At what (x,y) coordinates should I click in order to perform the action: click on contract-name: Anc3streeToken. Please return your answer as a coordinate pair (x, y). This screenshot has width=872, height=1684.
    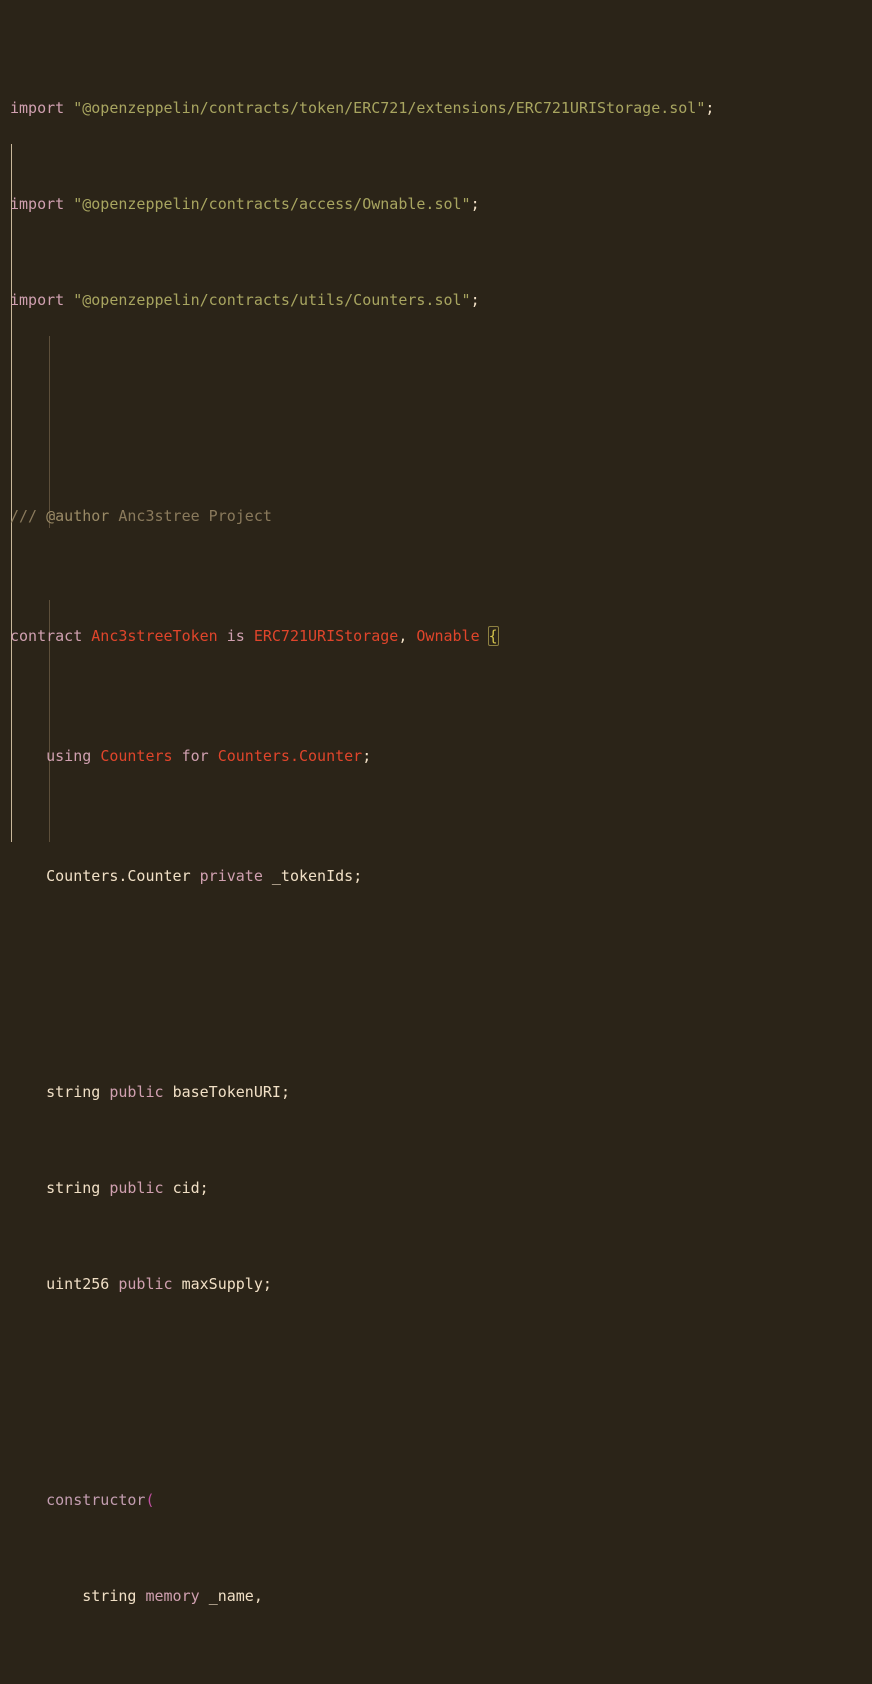
    Looking at the image, I should click on (154, 636).